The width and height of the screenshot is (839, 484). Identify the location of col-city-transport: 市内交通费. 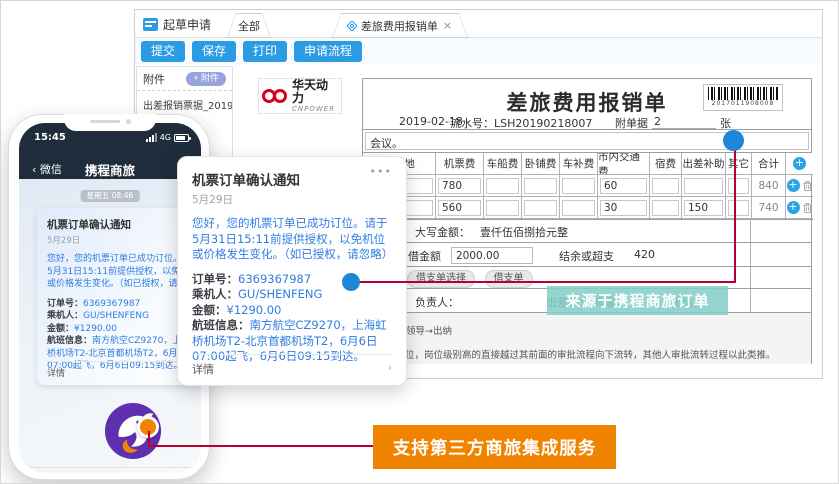
(624, 164).